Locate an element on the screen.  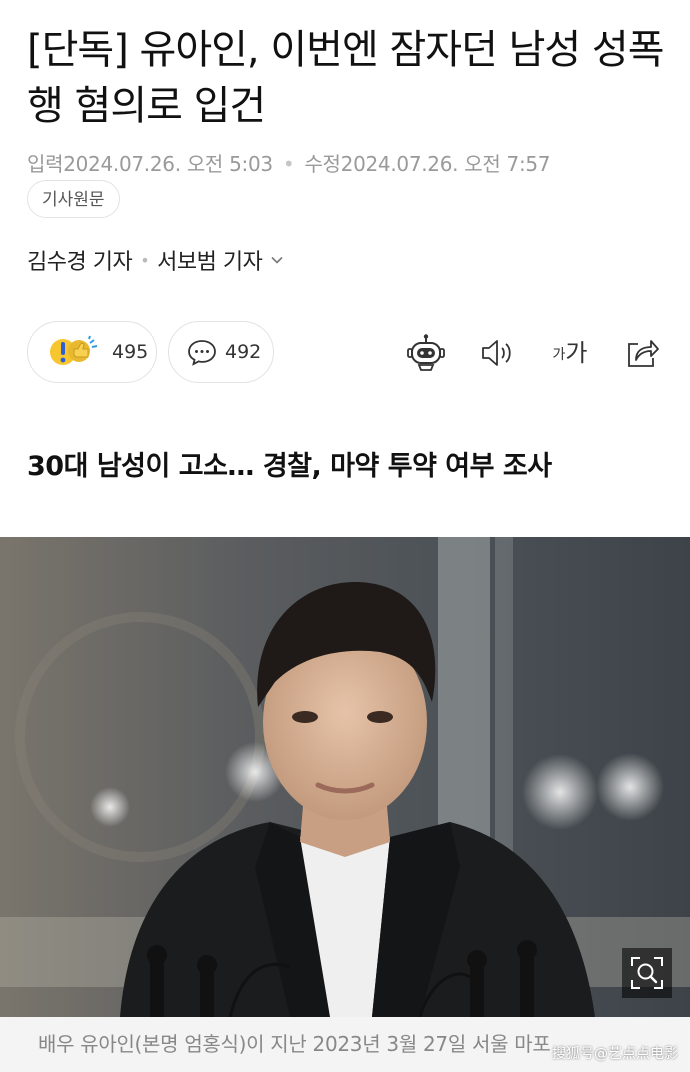
reporter-2: 서보범 기자 is located at coordinates (210, 260).